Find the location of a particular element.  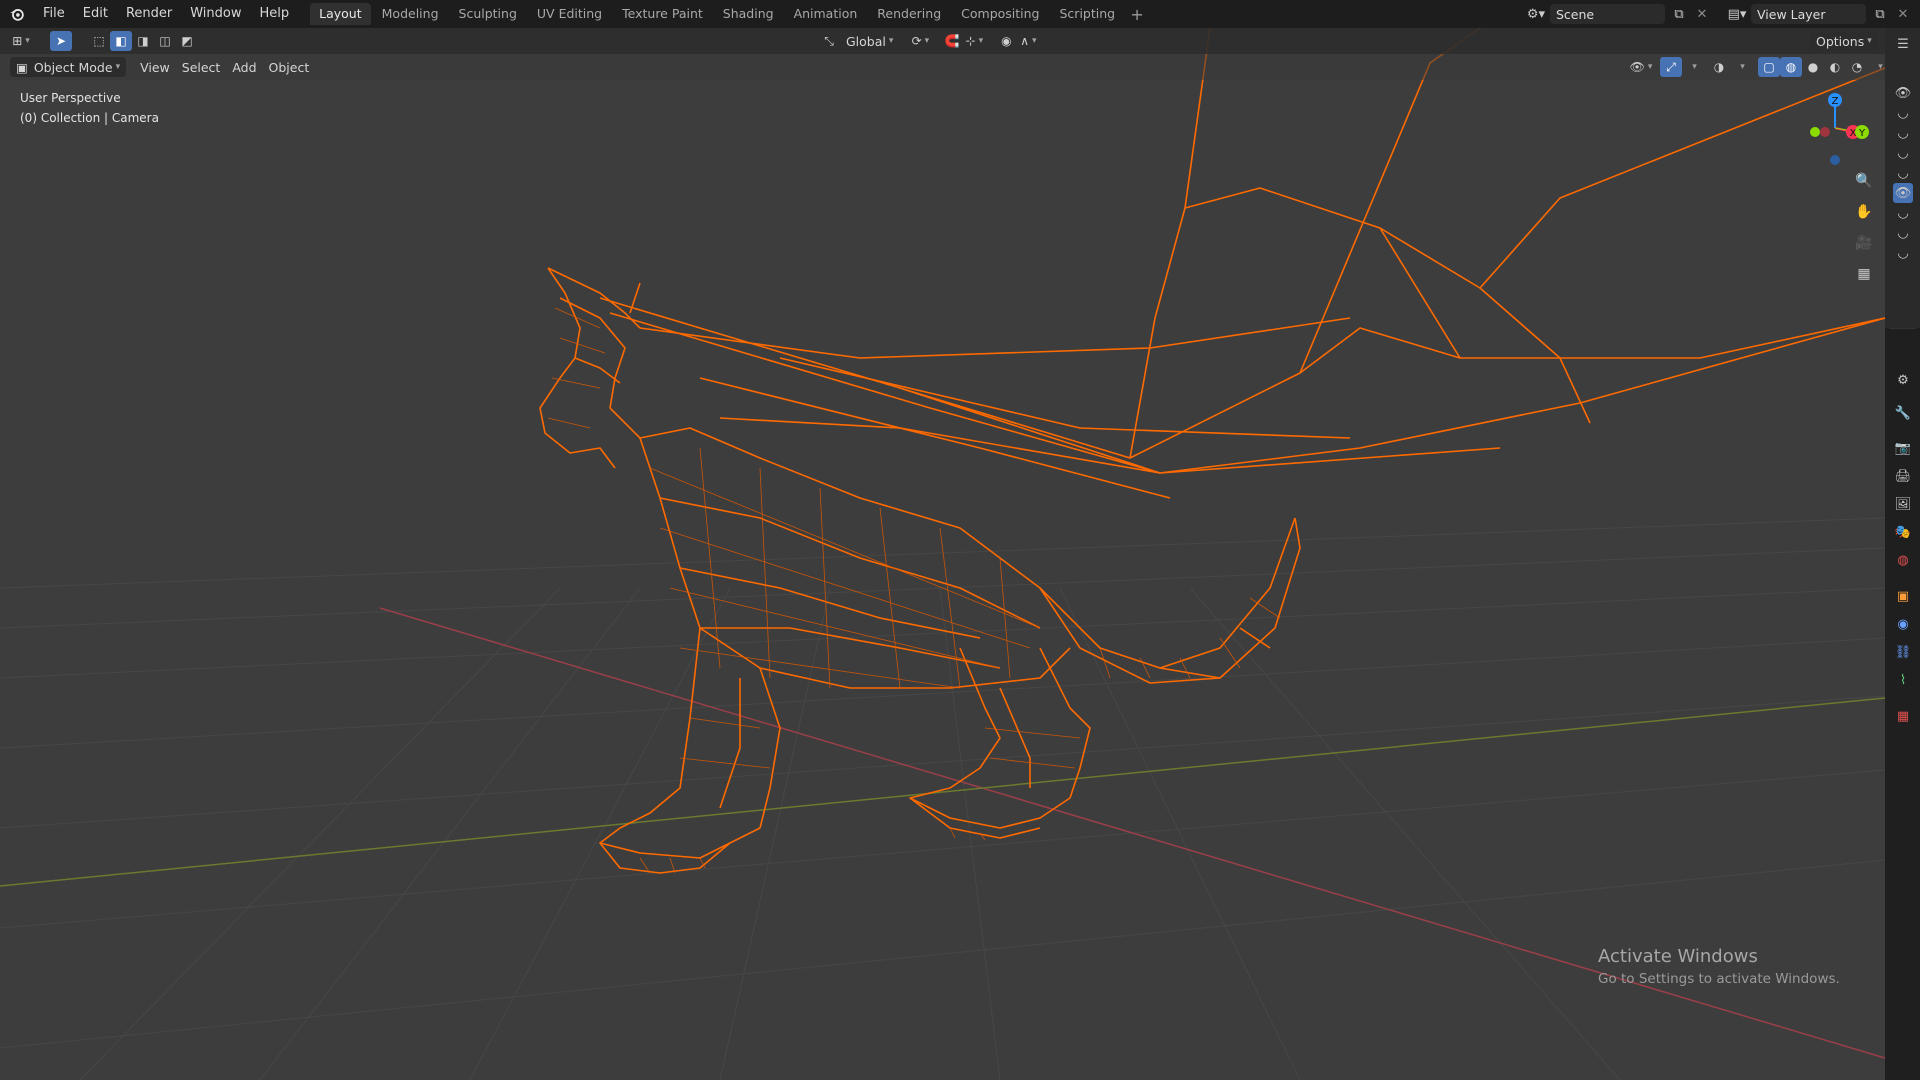

tab-uv-editing: UV Editing is located at coordinates (569, 14).